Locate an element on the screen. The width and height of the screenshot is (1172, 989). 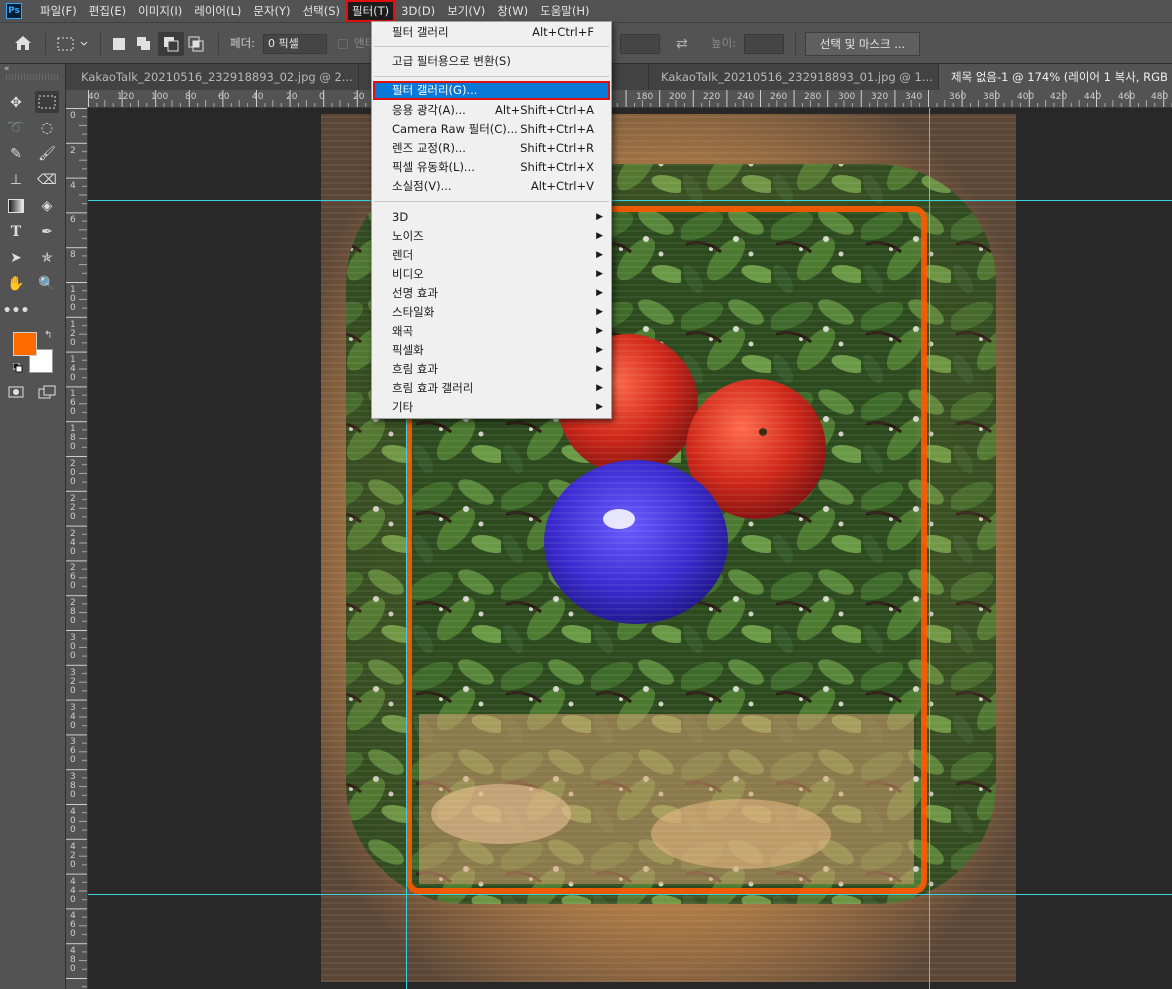
menu-item-shortcut: Shift+Ctrl+A is located at coordinates (557, 129).